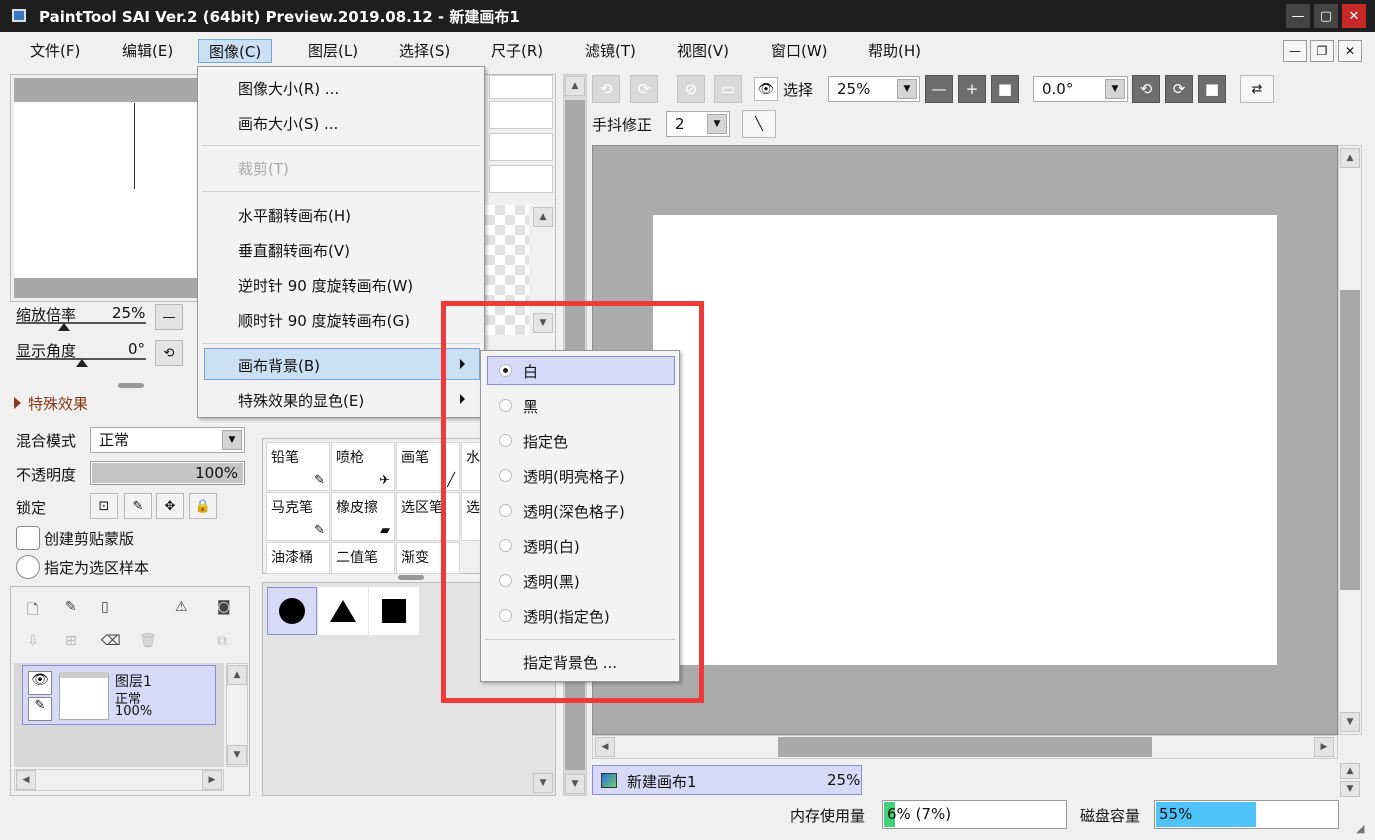  What do you see at coordinates (566, 616) in the screenshot?
I see `bg-option-transparent-custom: 透明(指定色)` at bounding box center [566, 616].